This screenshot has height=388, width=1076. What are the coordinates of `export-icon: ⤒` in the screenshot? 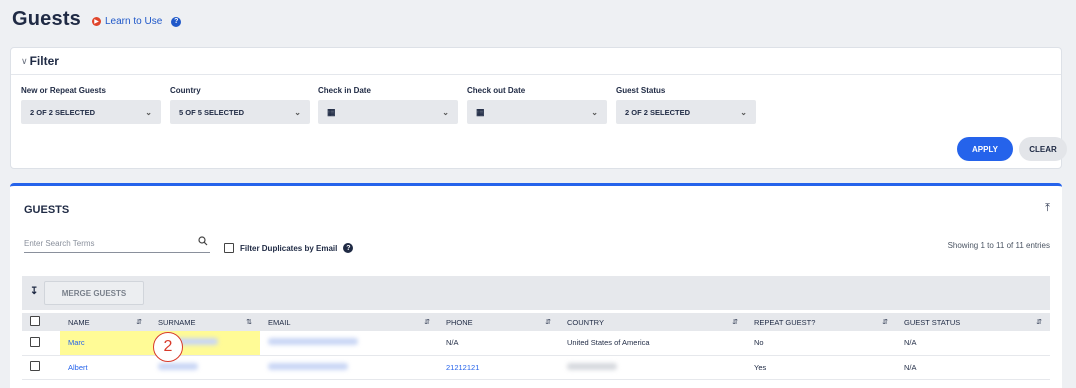 It's located at (1047, 208).